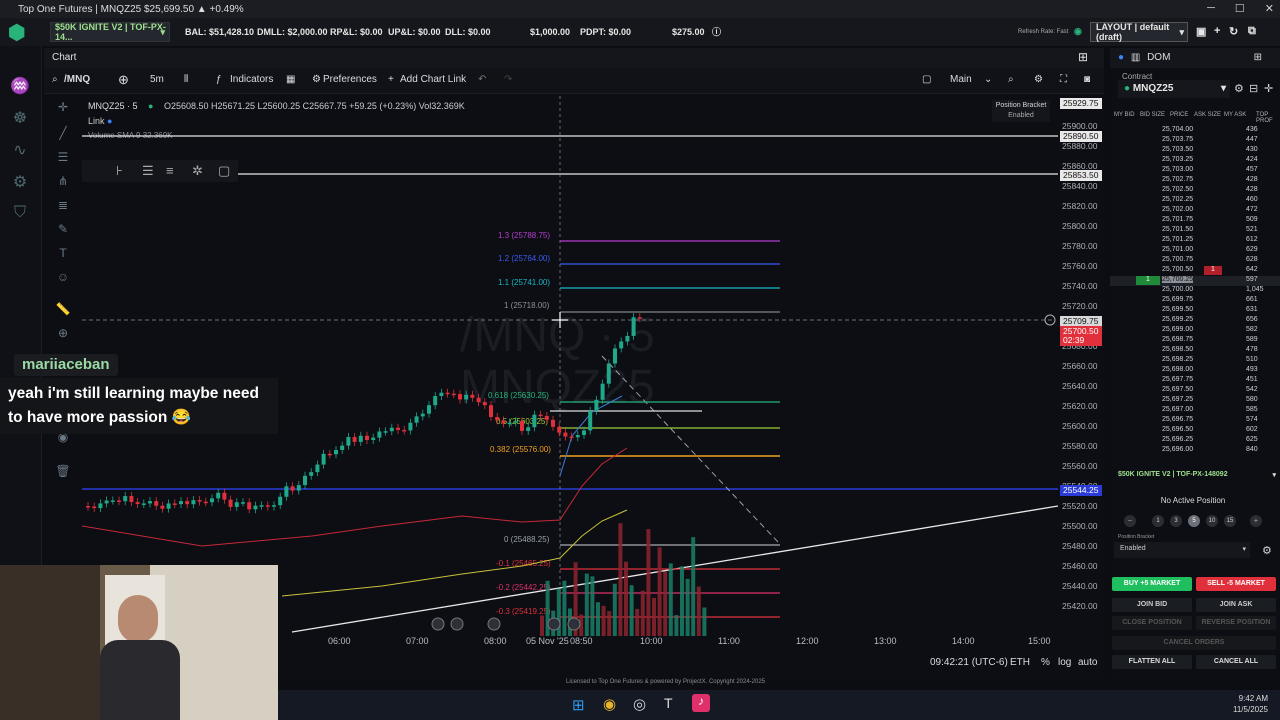 This screenshot has height=720, width=1280. I want to click on ruler-icon: 📏, so click(63, 311).